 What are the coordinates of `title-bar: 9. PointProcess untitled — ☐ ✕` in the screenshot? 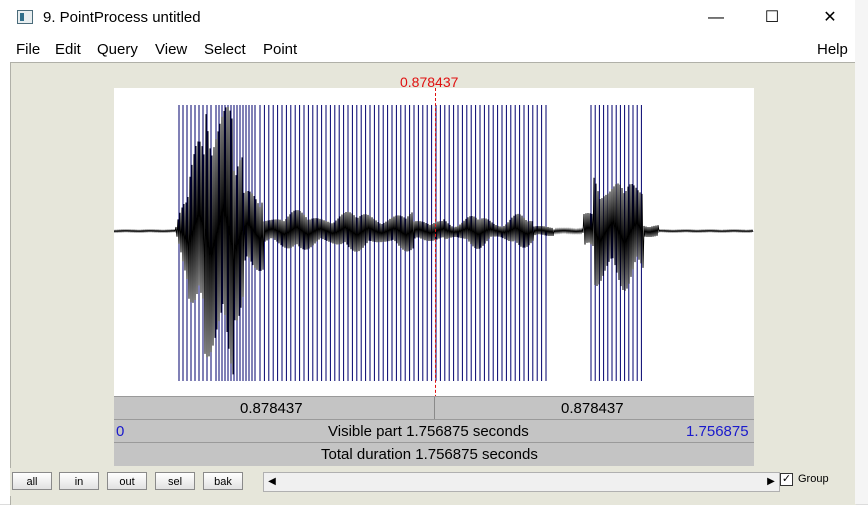 It's located at (427, 18).